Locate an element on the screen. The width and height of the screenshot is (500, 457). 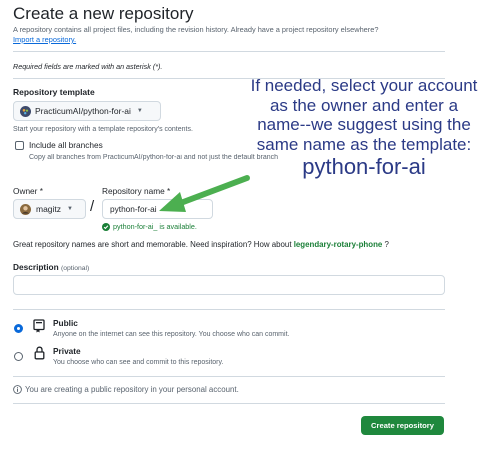
description-label: Description (optional) is located at coordinates (51, 267).